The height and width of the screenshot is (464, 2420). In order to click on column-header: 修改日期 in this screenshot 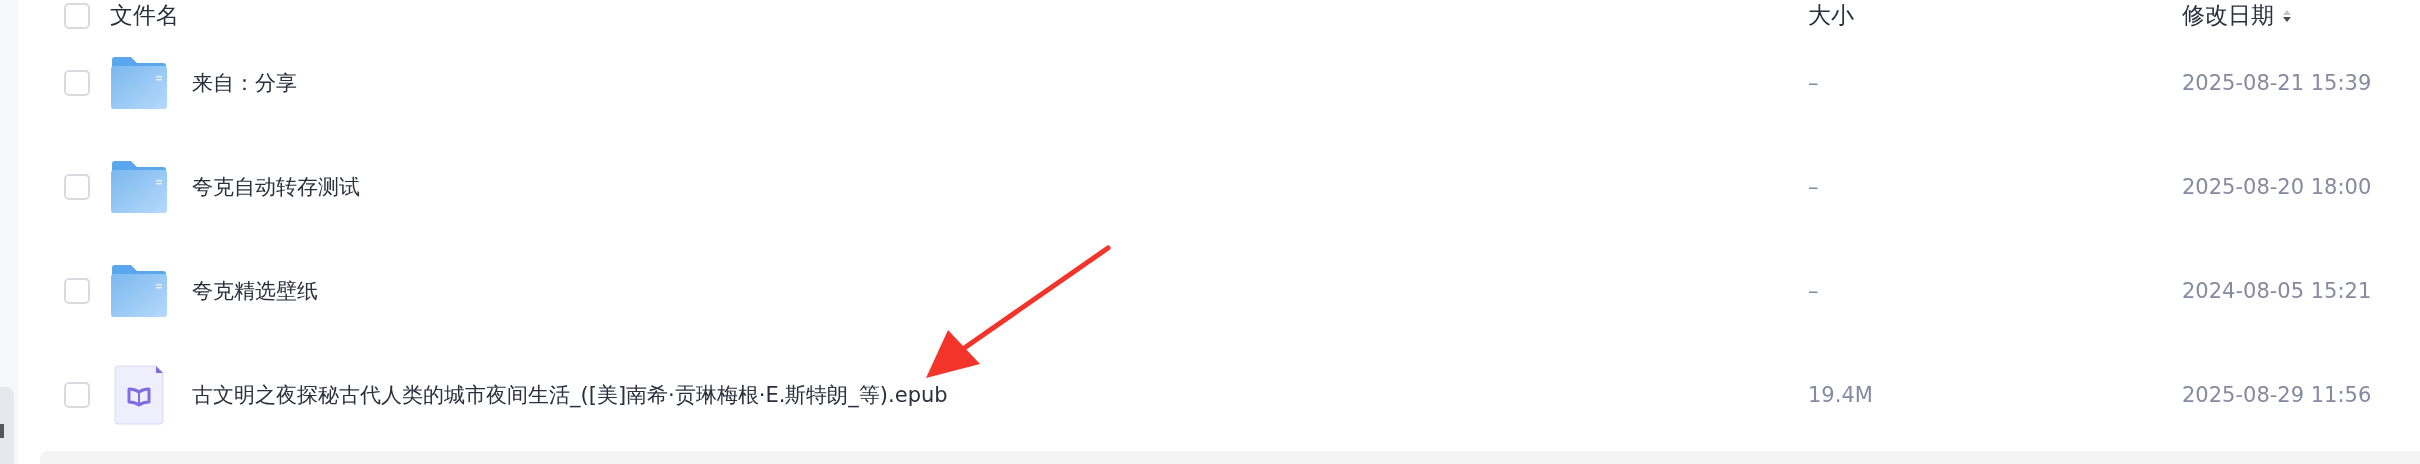, I will do `click(2228, 15)`.